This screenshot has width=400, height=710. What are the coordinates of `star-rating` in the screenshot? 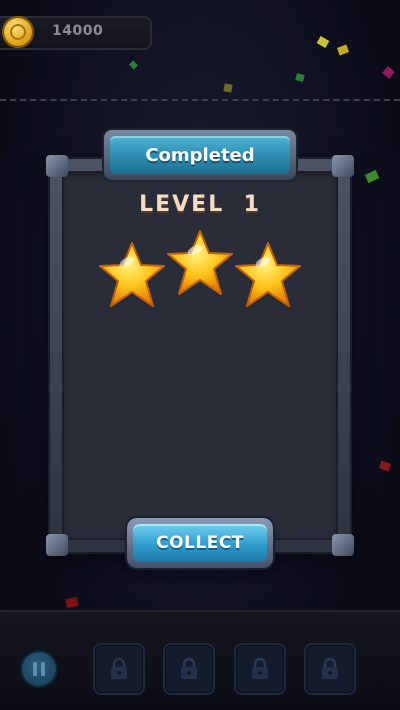 It's located at (200, 273).